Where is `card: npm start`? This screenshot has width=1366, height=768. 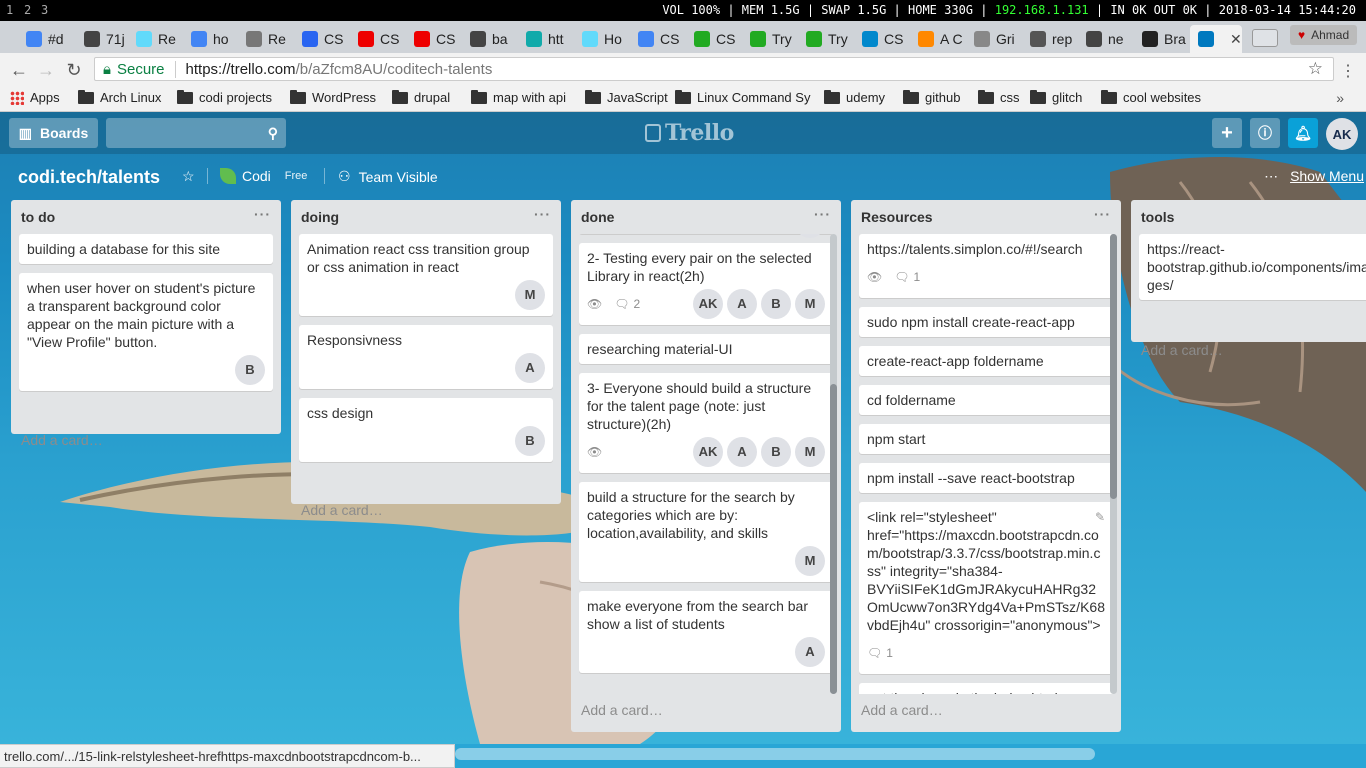 card: npm start is located at coordinates (986, 439).